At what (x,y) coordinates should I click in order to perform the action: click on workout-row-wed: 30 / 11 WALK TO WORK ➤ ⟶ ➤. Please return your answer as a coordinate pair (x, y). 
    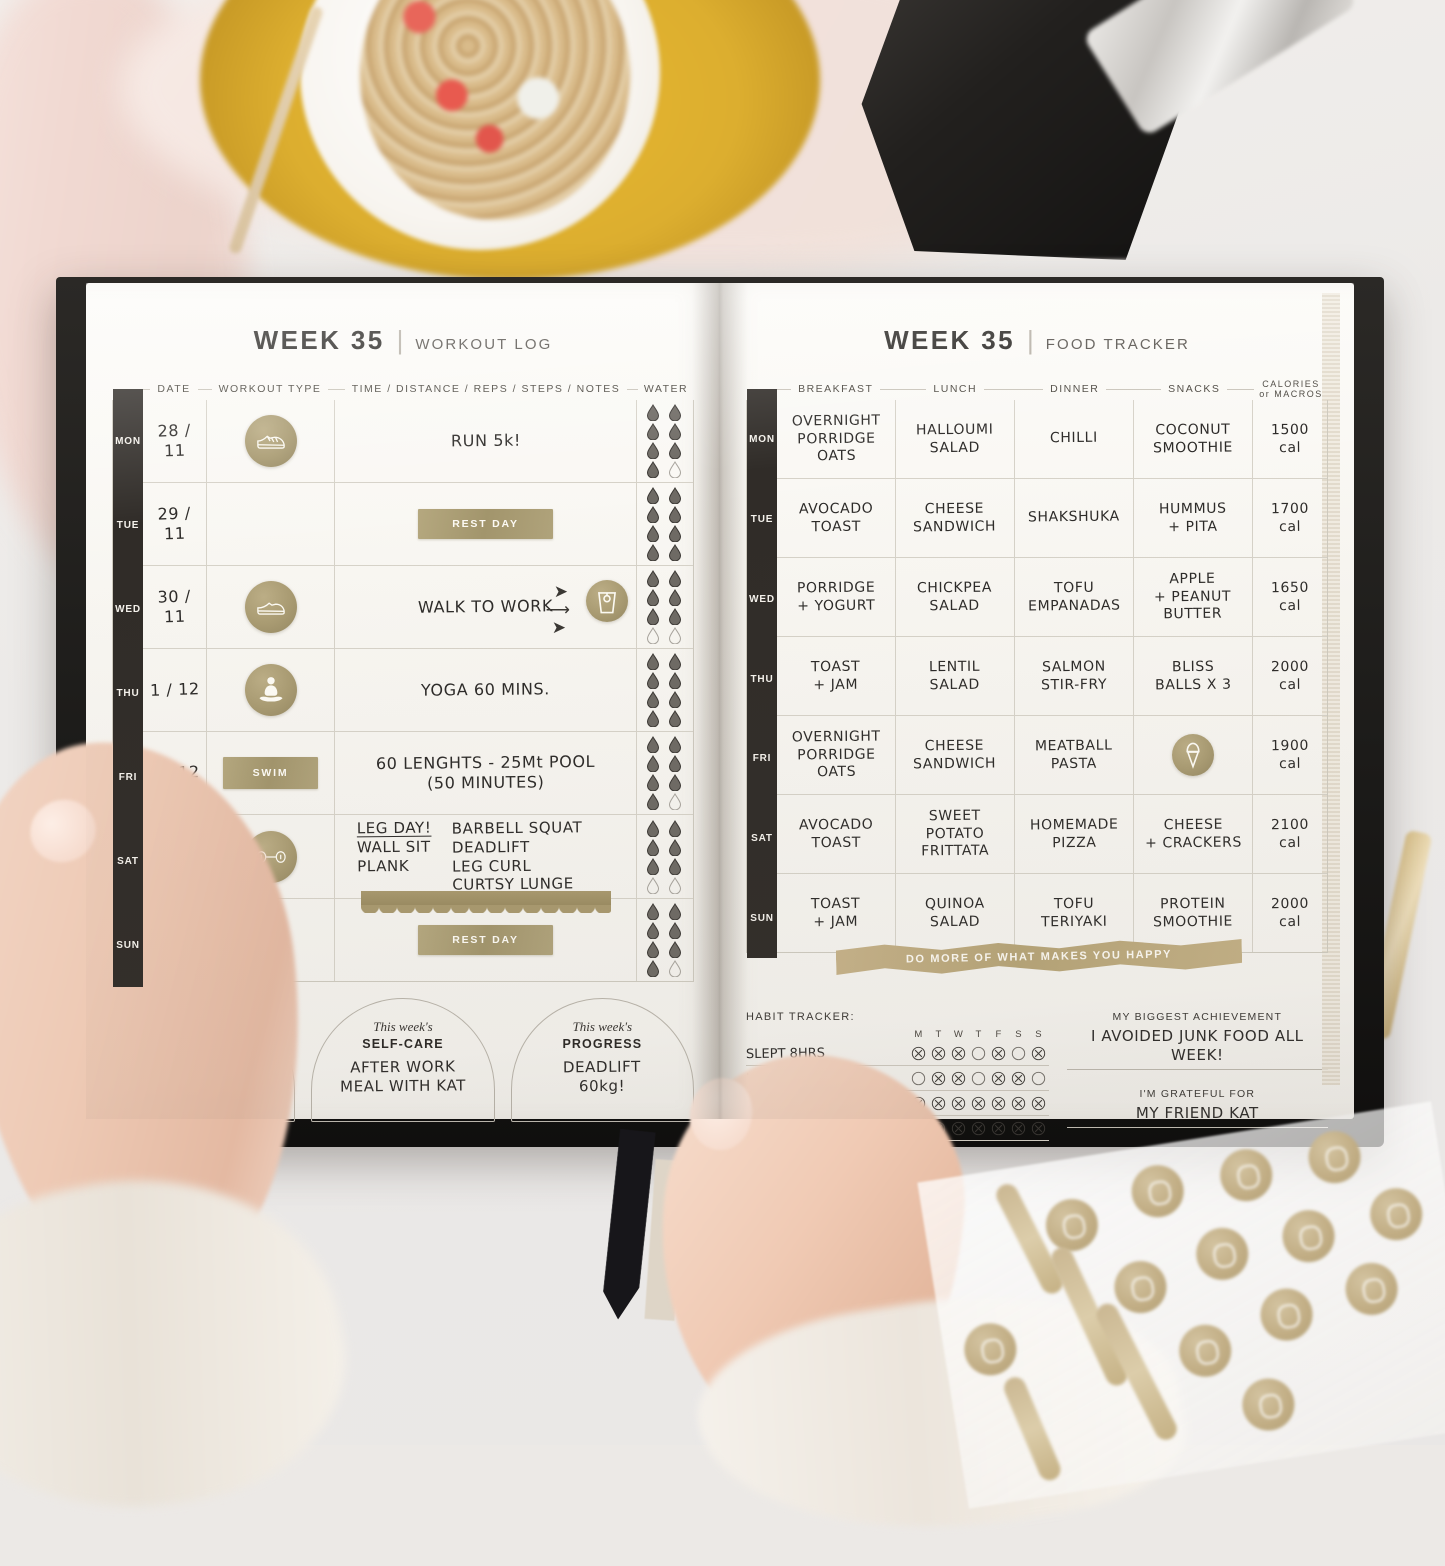
    Looking at the image, I should click on (418, 607).